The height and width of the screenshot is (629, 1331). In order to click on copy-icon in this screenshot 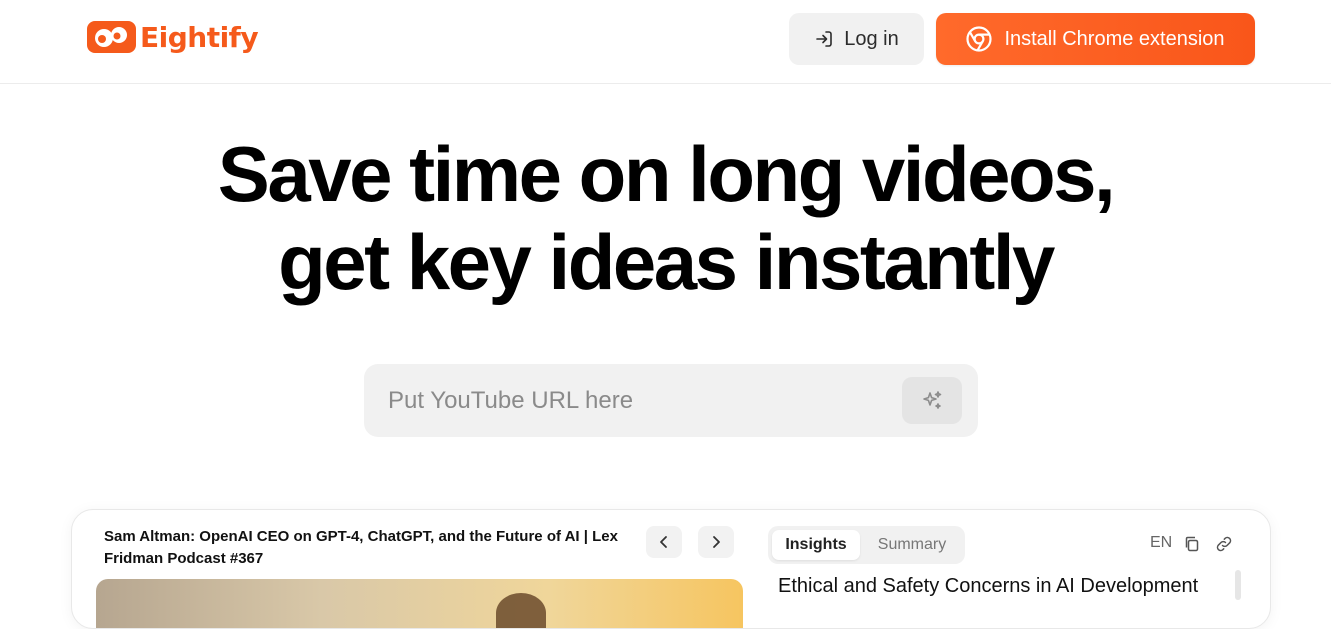, I will do `click(1192, 544)`.